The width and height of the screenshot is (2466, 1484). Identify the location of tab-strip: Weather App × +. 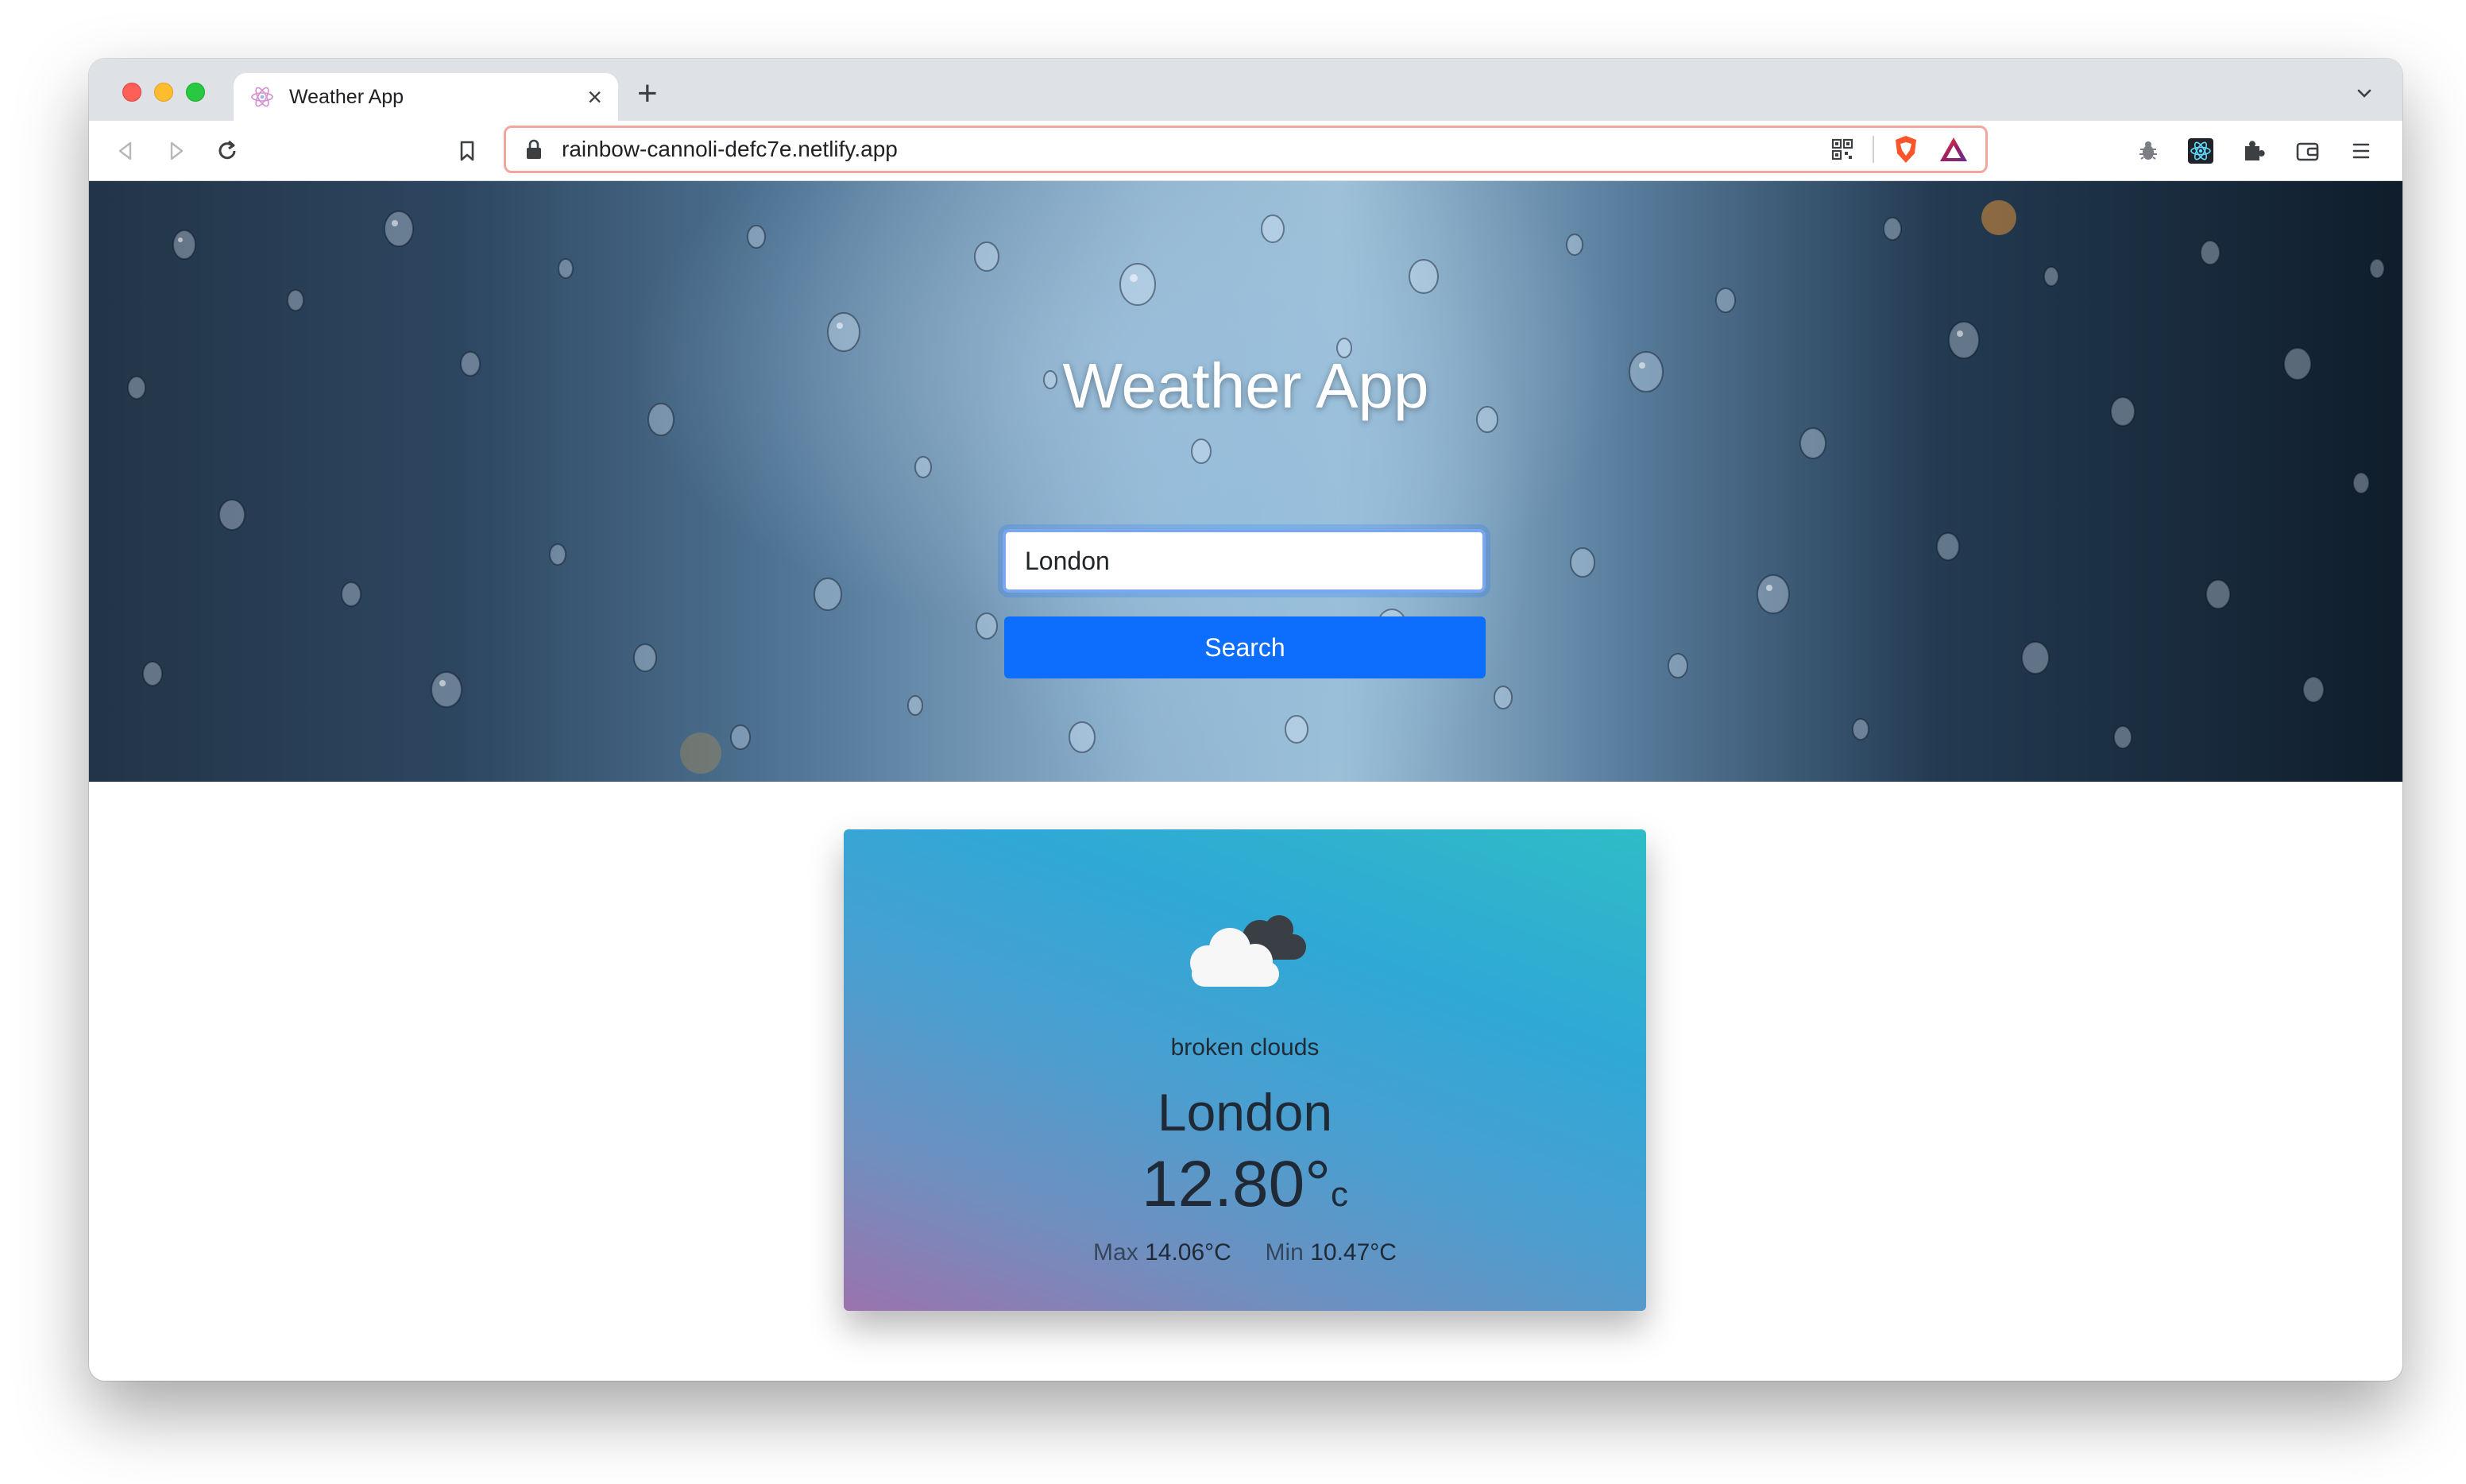
(1245, 90).